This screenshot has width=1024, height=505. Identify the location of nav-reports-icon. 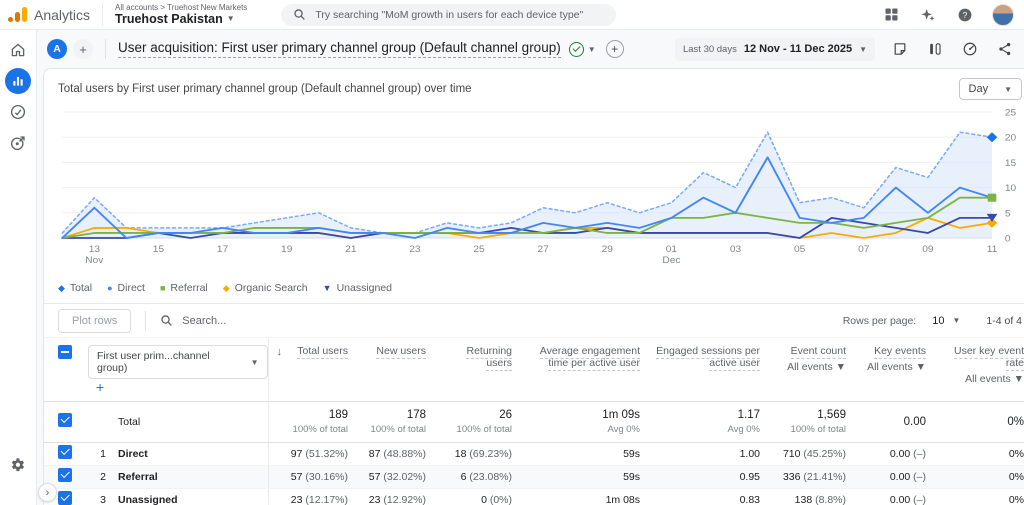
(18, 81).